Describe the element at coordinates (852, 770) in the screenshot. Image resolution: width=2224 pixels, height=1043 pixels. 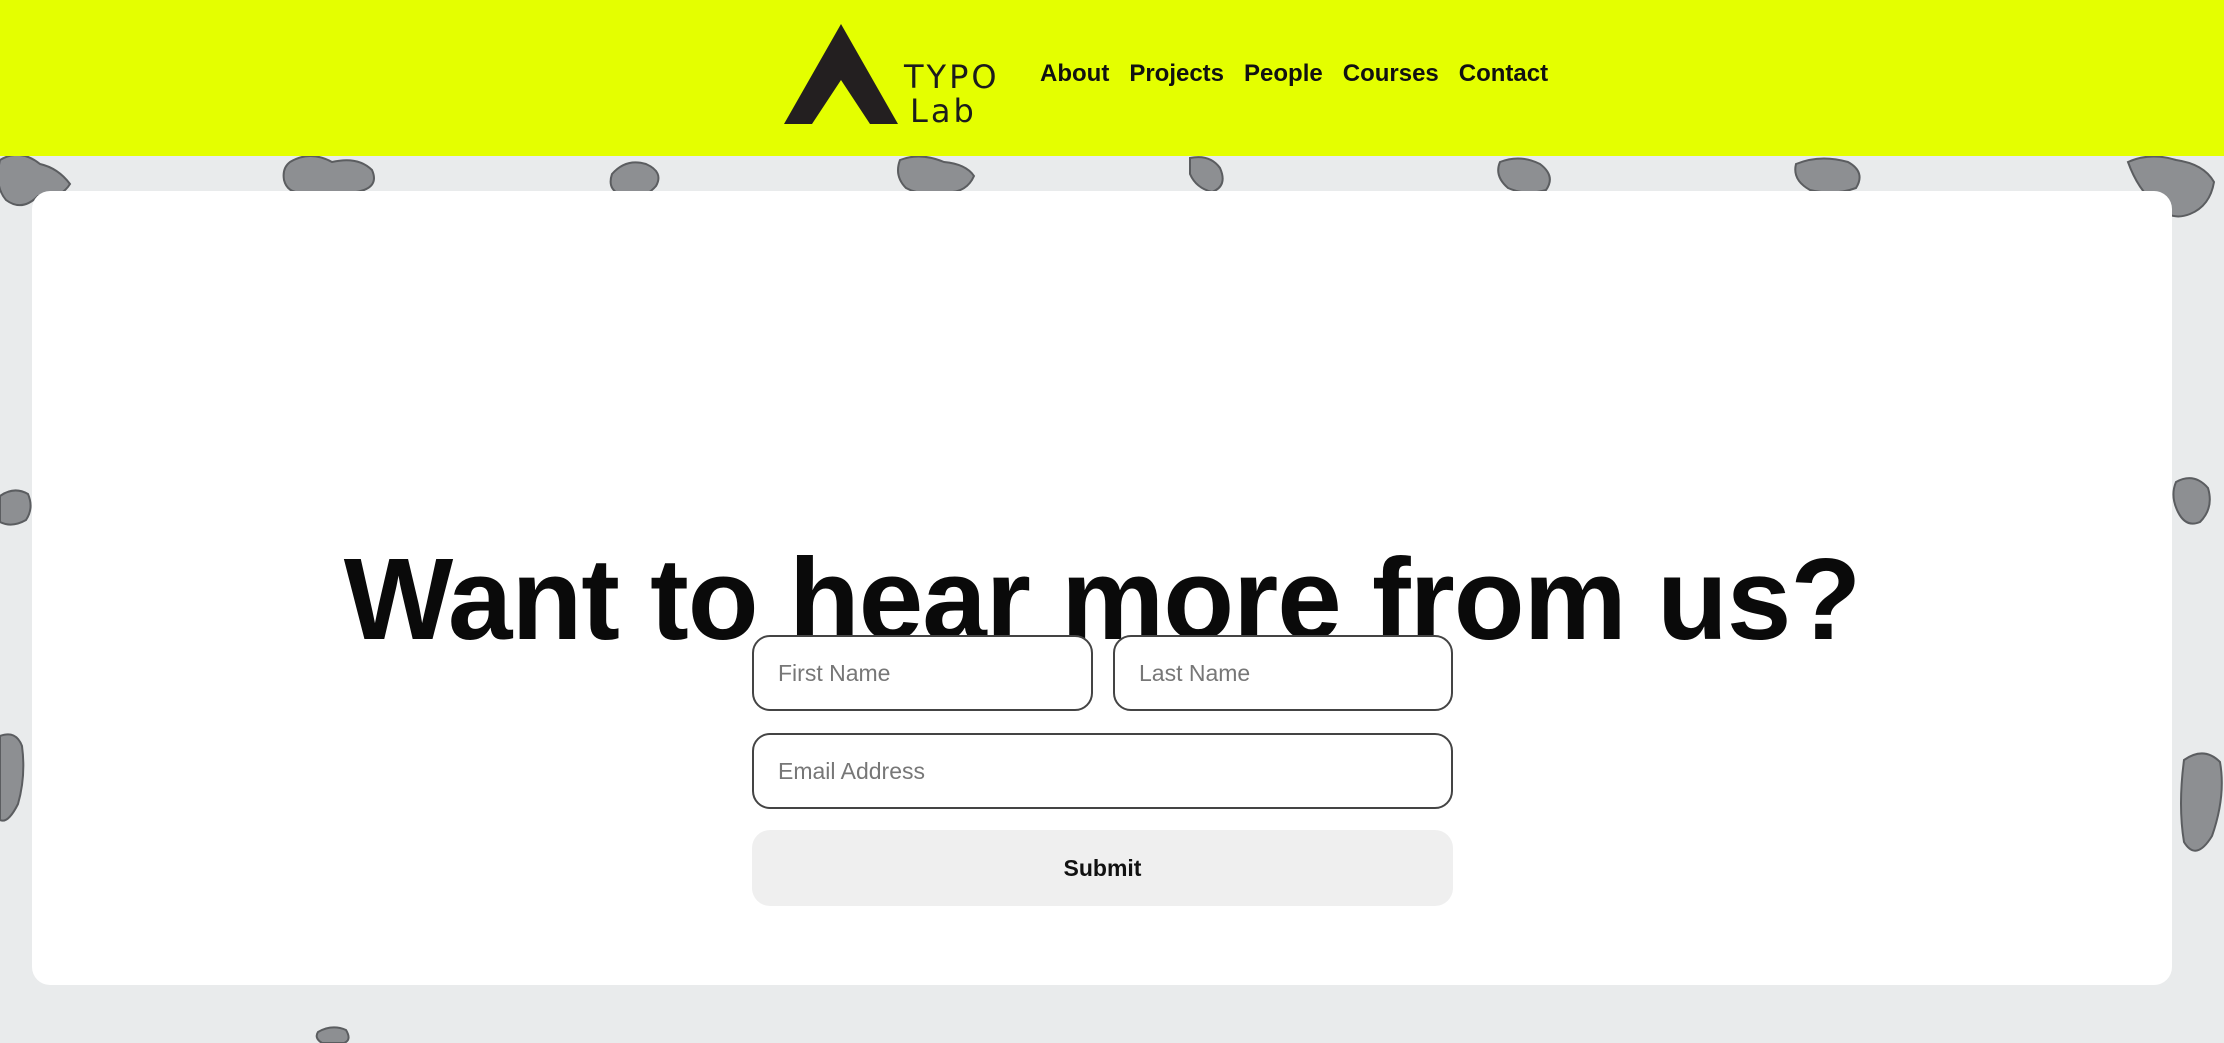
I see `email-placeholder: Email Address` at that location.